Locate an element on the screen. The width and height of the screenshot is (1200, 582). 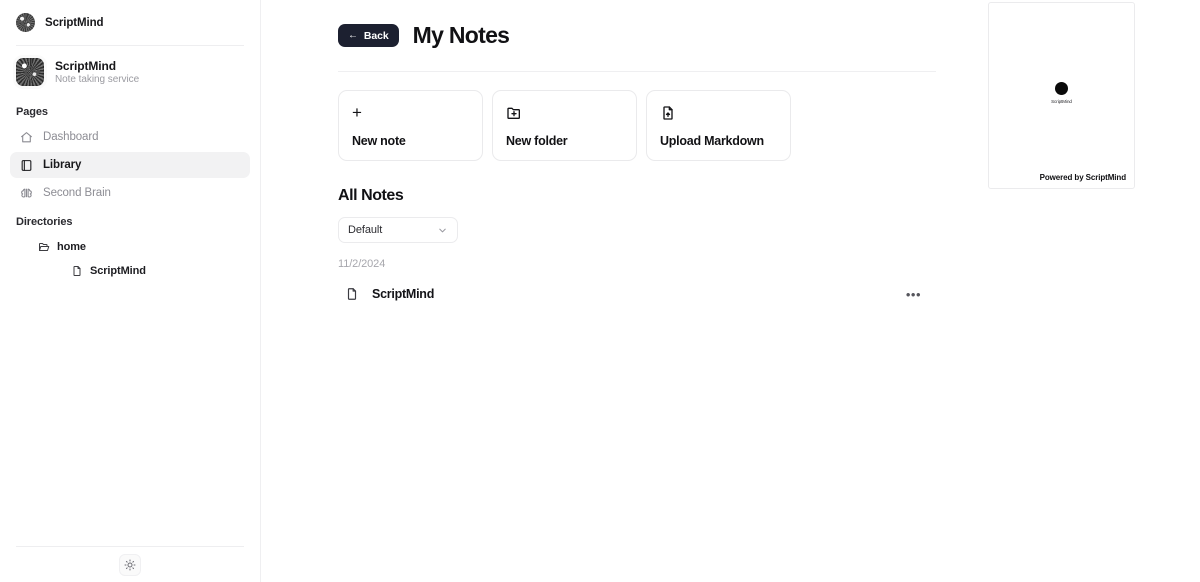
workspace-subtitle: Note taking service is located at coordinates (97, 79).